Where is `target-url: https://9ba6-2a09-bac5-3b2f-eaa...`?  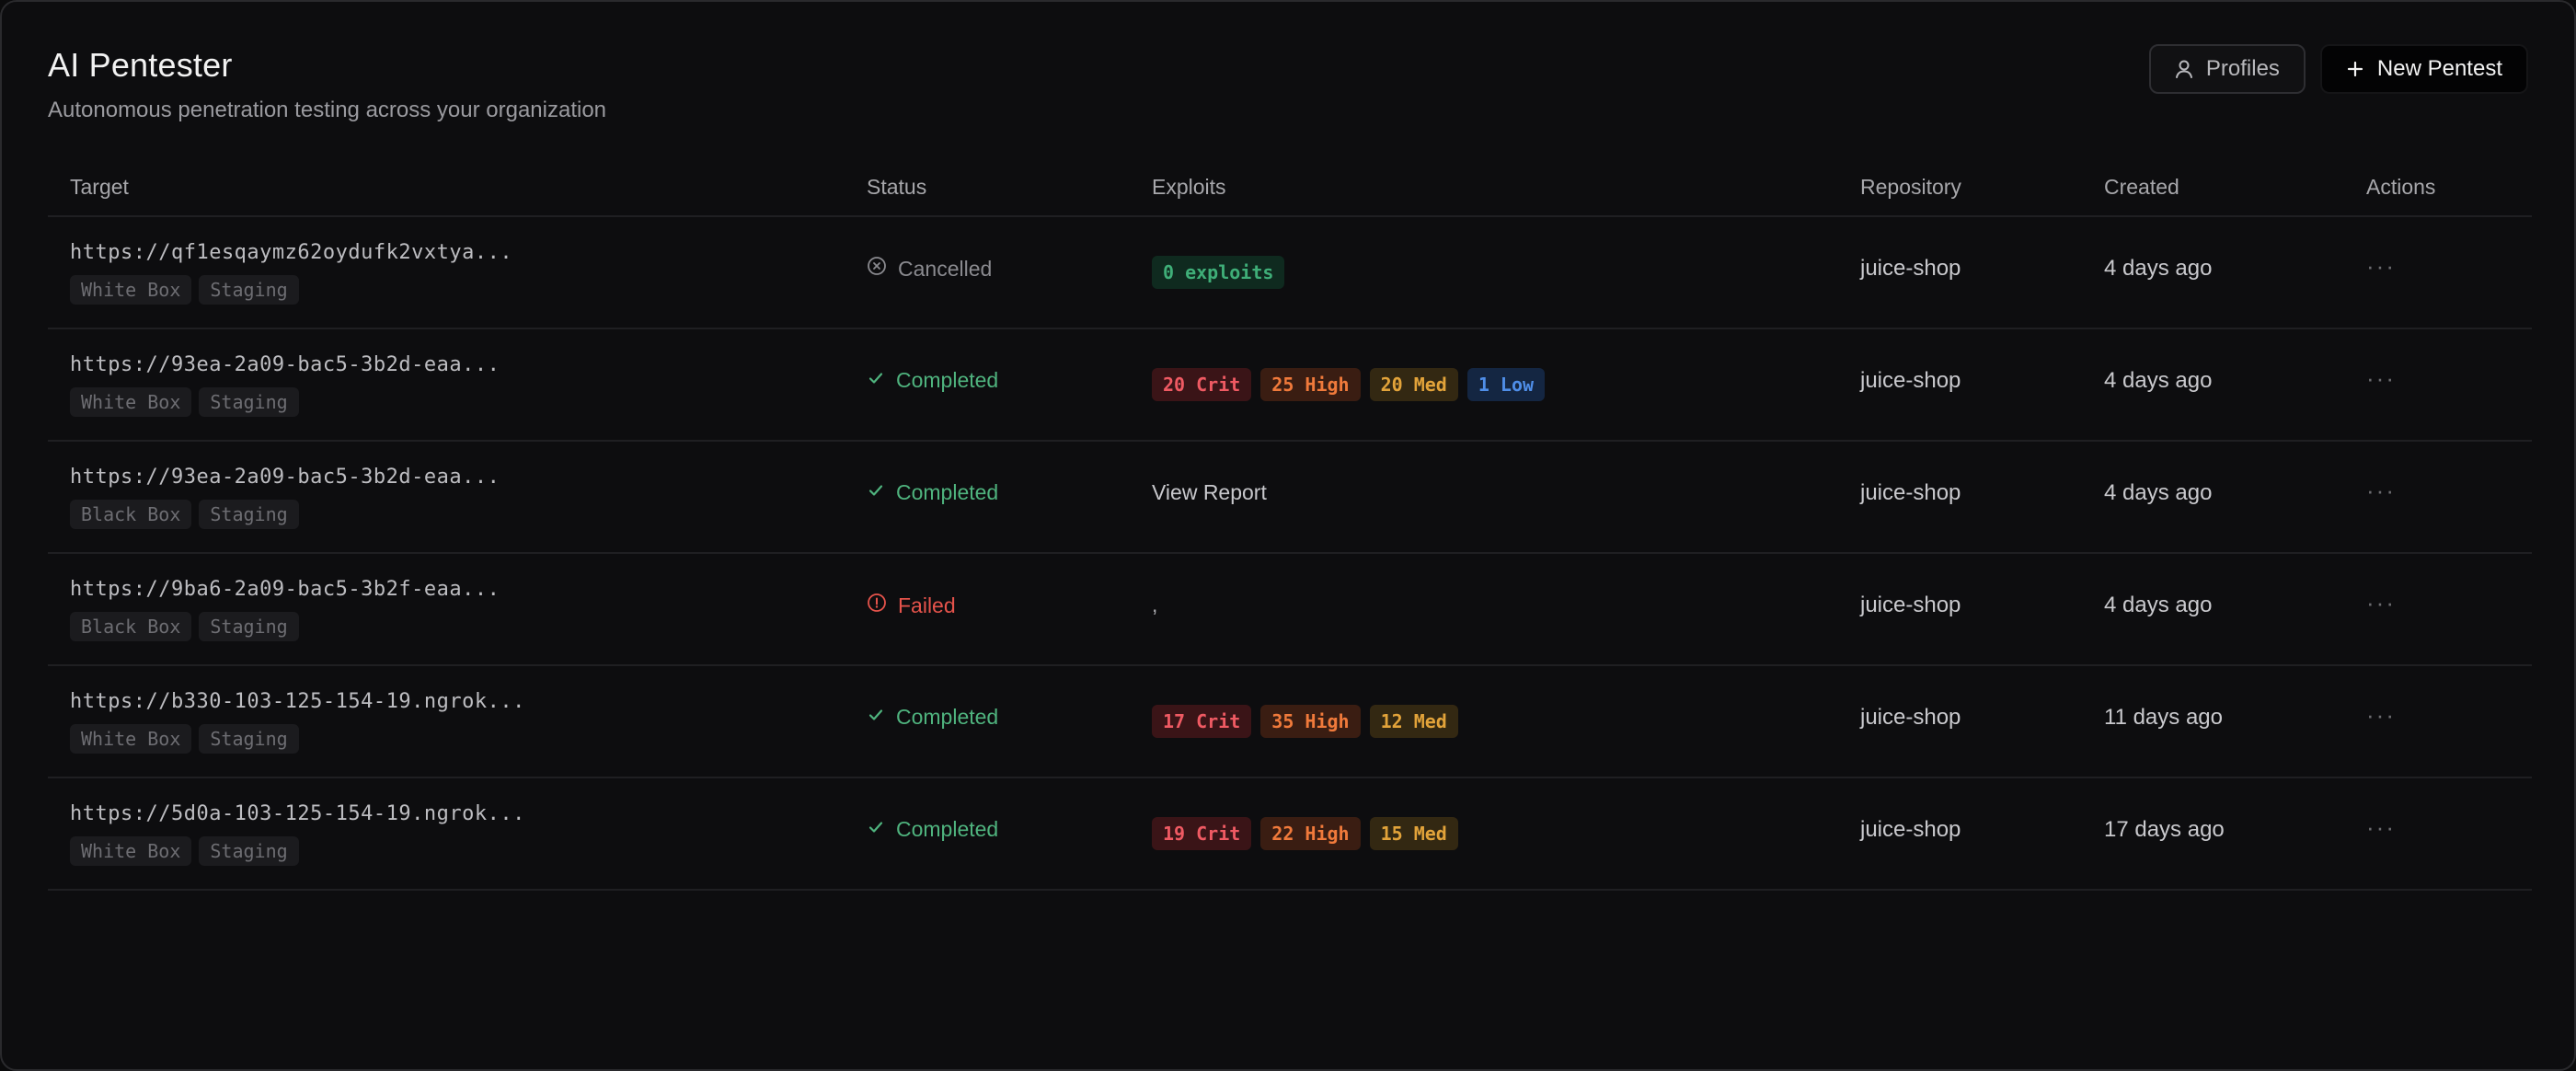
target-url: https://9ba6-2a09-bac5-3b2f-eaa... is located at coordinates (285, 589).